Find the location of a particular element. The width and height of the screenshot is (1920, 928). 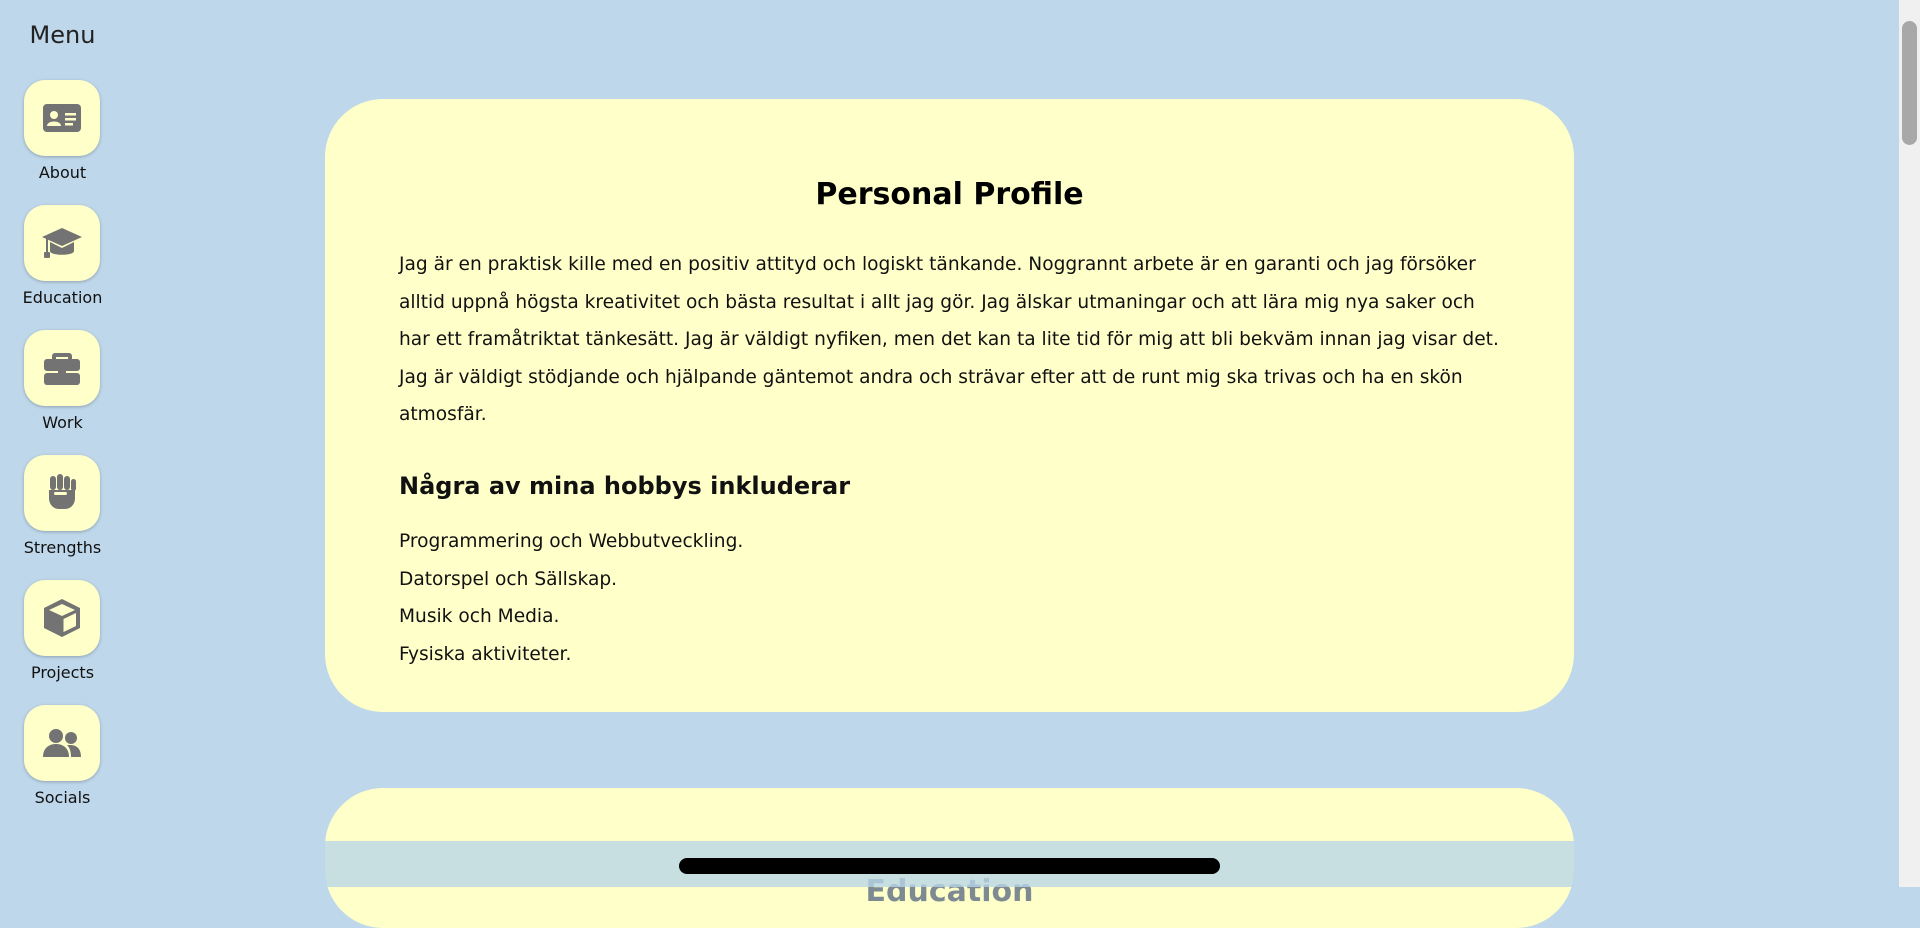

nav-label-education: Education is located at coordinates (62, 297).